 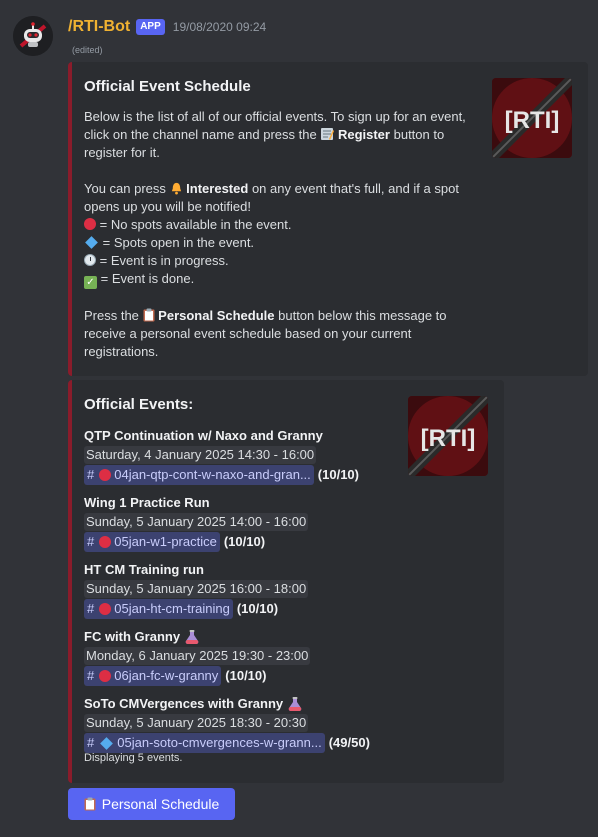 What do you see at coordinates (150, 27) in the screenshot?
I see `app-badge: APP` at bounding box center [150, 27].